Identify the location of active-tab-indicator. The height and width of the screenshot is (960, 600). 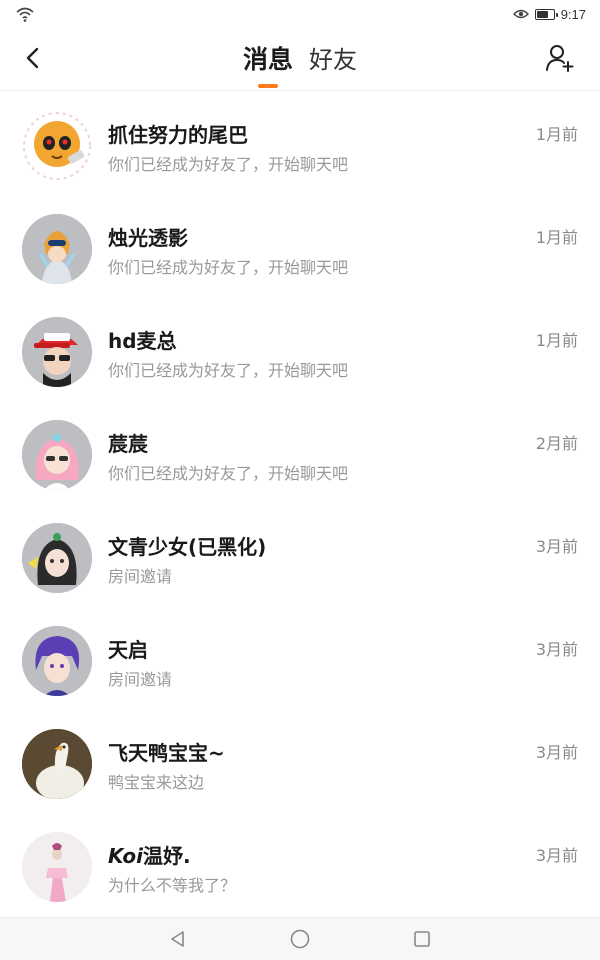
(267, 86).